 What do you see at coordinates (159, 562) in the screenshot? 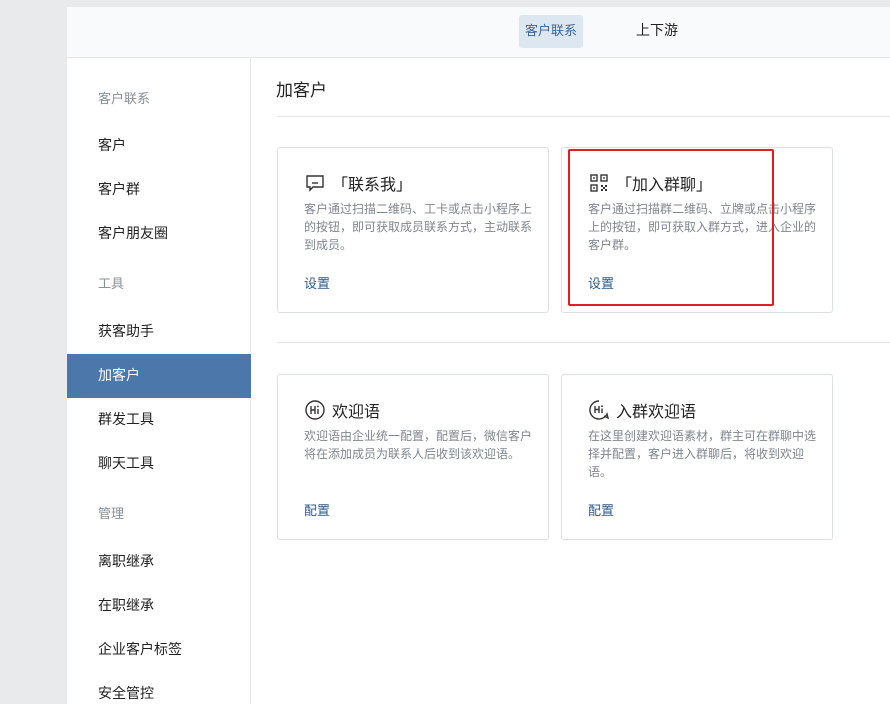
I see `sidebar-item-resign-inherit: 离职继承` at bounding box center [159, 562].